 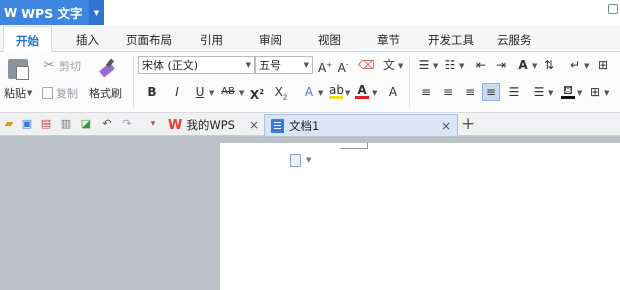 What do you see at coordinates (27, 39) in the screenshot?
I see `tab-home: 开始` at bounding box center [27, 39].